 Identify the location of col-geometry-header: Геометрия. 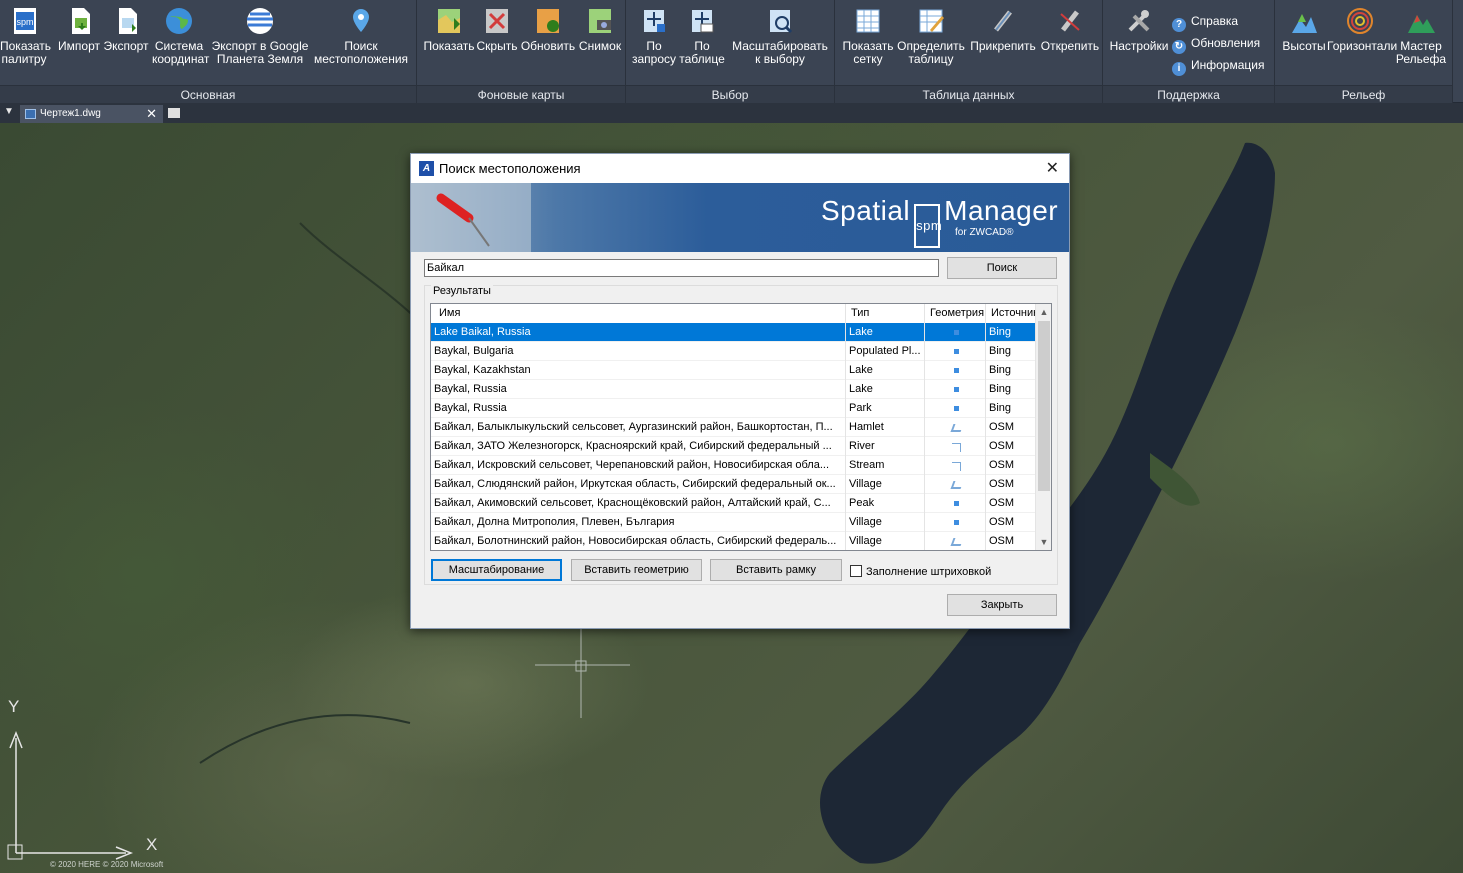
(955, 313).